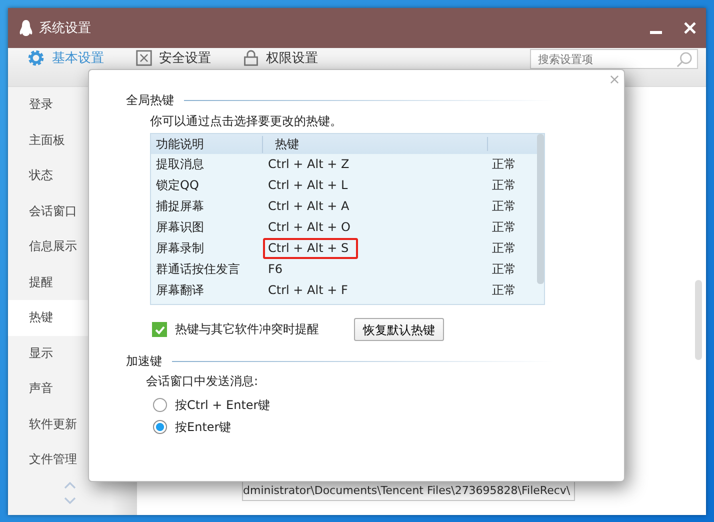 This screenshot has height=522, width=714. I want to click on table-cell: 捕捉屏幕, so click(207, 206).